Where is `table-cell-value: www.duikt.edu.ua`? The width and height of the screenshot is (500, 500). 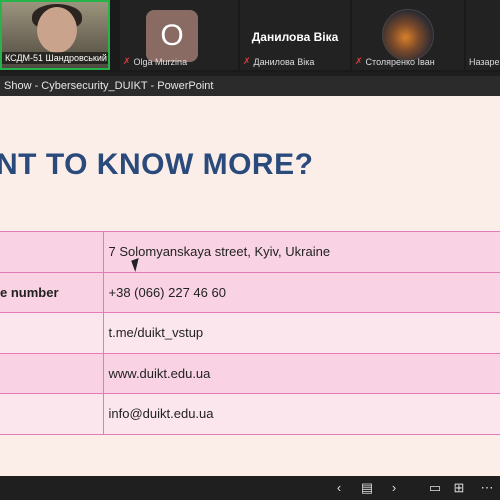
table-cell-value: www.duikt.edu.ua is located at coordinates (301, 373).